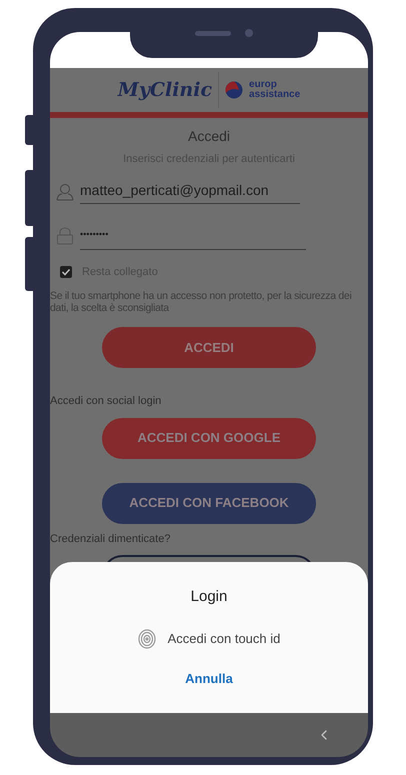 The height and width of the screenshot is (775, 406). What do you see at coordinates (165, 90) in the screenshot?
I see `brand-logo: MyClinic` at bounding box center [165, 90].